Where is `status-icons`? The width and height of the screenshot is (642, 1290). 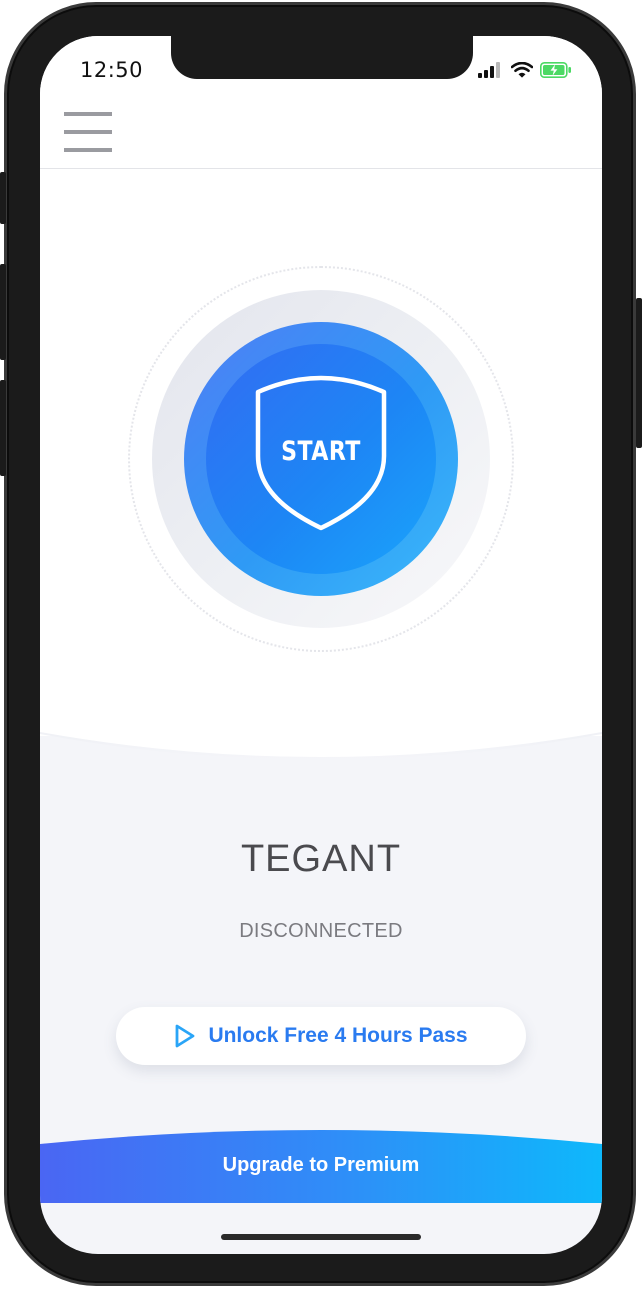 status-icons is located at coordinates (525, 70).